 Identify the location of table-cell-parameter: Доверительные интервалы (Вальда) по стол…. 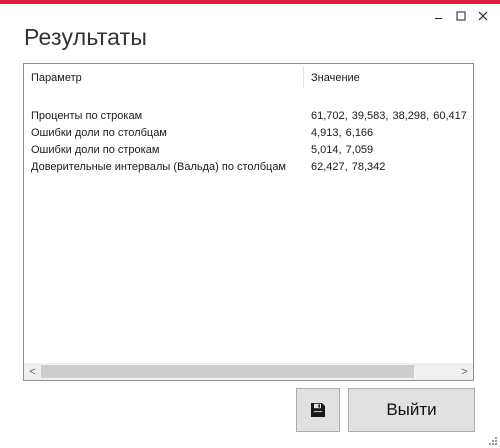
(158, 167).